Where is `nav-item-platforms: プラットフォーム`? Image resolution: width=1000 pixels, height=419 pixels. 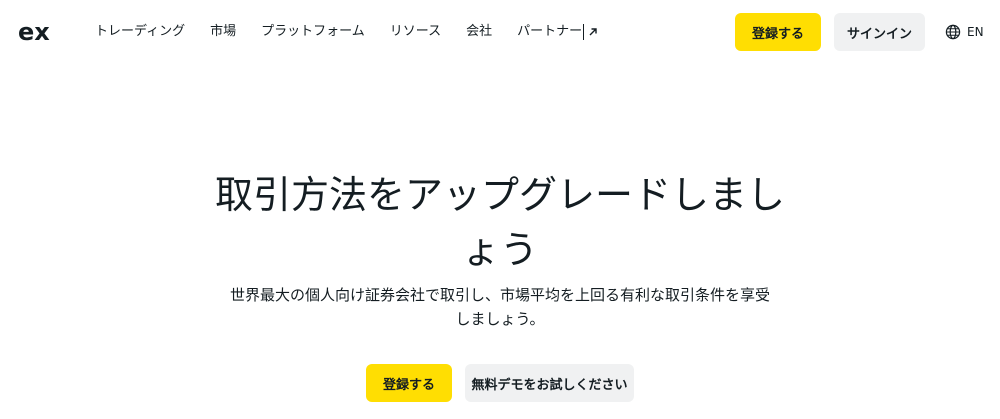
nav-item-platforms: プラットフォーム is located at coordinates (313, 32).